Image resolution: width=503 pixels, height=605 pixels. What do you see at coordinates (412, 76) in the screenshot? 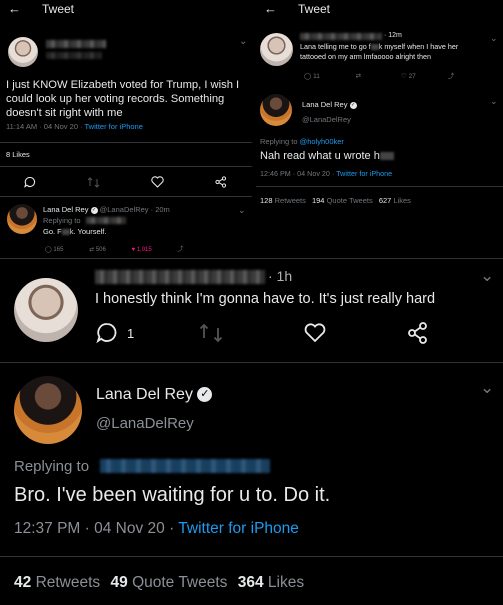
I see `like-count: 27` at bounding box center [412, 76].